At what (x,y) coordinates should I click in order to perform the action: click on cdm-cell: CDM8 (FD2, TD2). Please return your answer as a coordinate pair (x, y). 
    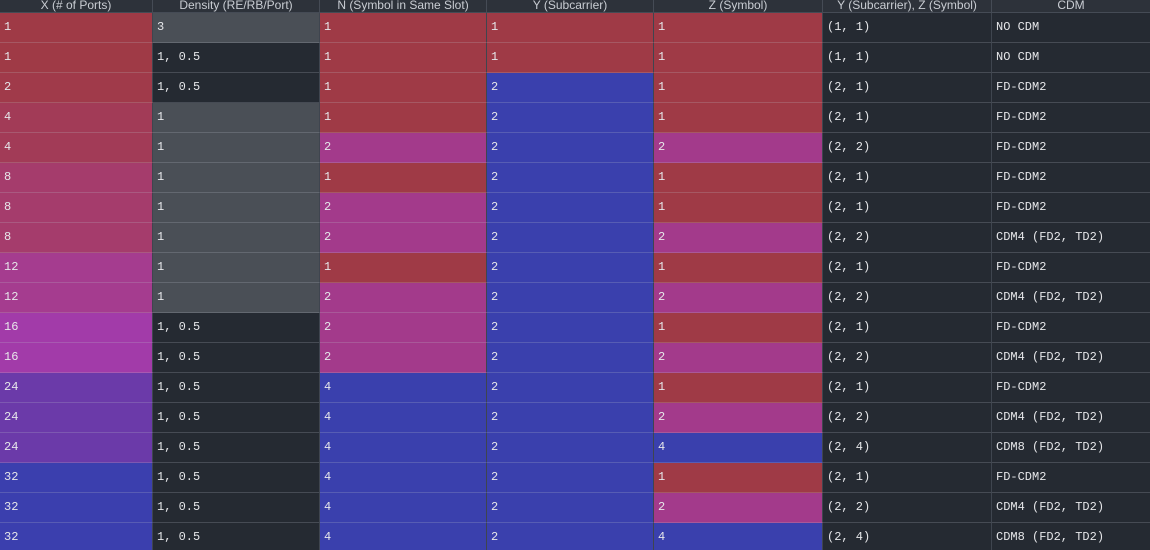
    Looking at the image, I should click on (1071, 448).